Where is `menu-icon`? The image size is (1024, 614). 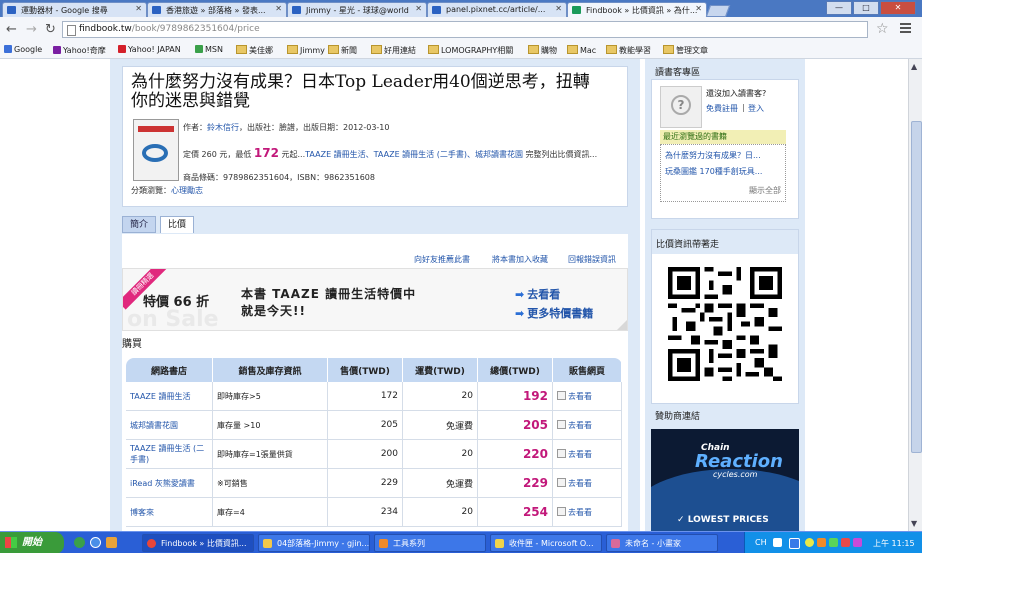
menu-icon is located at coordinates (905, 29).